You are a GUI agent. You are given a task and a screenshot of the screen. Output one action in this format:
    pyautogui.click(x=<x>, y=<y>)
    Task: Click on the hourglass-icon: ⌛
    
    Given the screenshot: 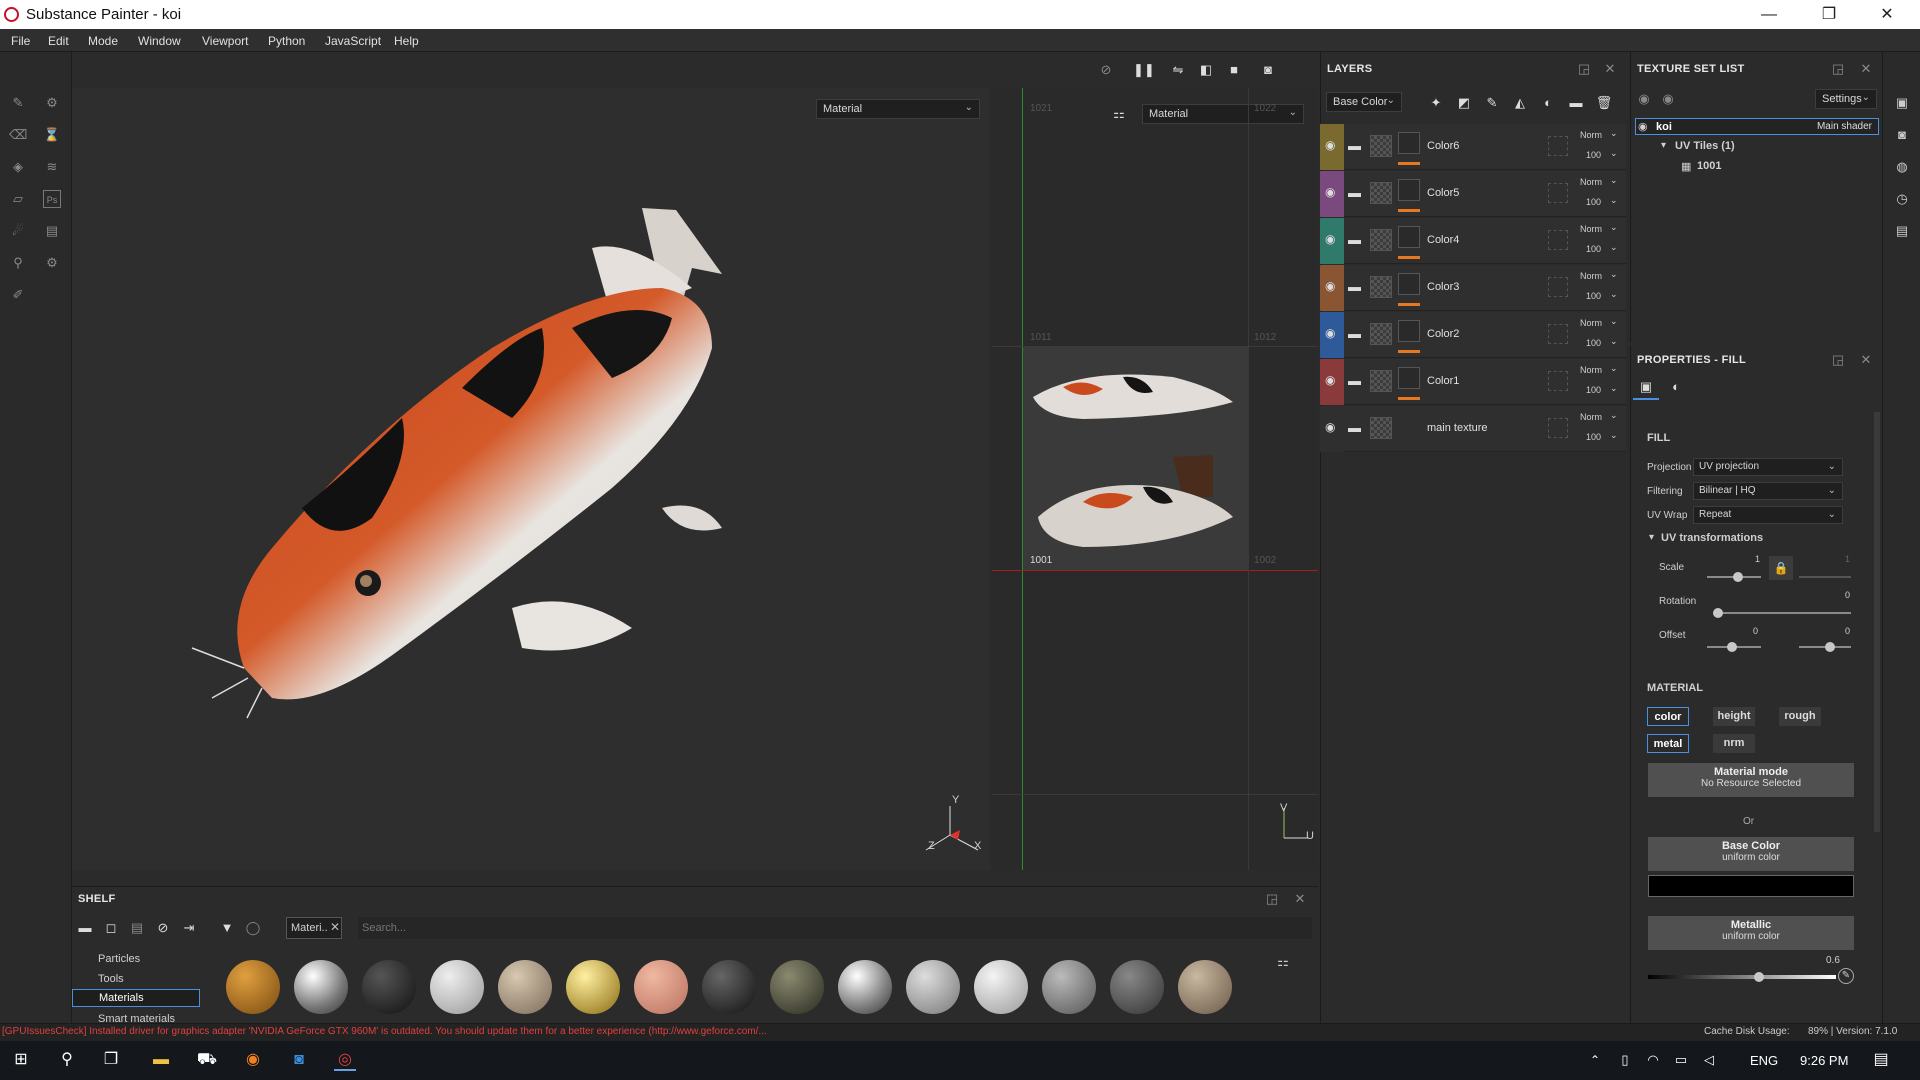 What is the action you would take?
    pyautogui.click(x=52, y=135)
    